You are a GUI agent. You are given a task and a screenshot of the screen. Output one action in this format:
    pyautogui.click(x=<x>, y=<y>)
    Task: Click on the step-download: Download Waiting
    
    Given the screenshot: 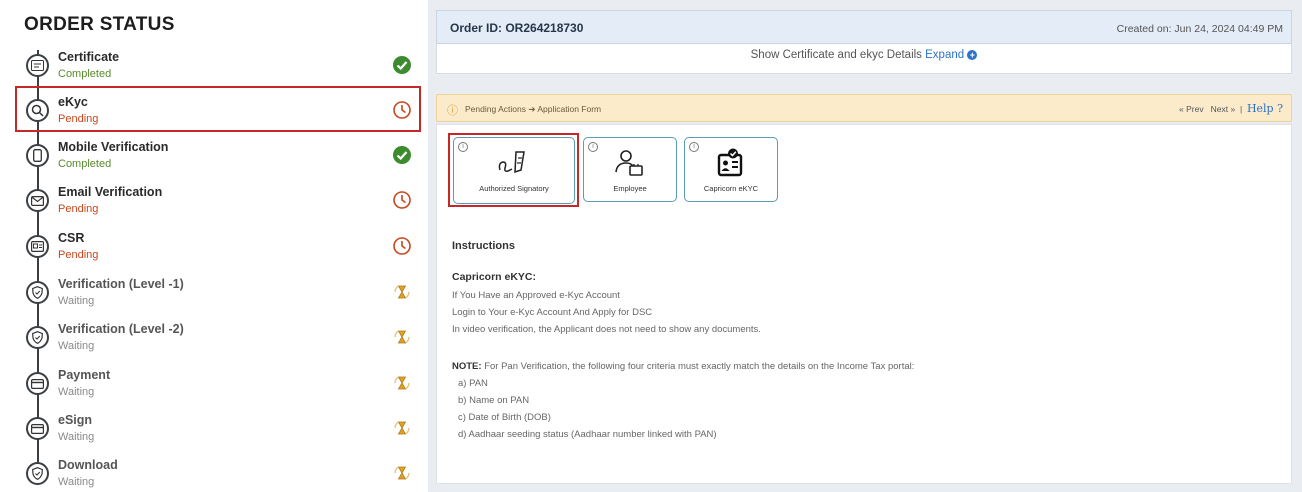 What is the action you would take?
    pyautogui.click(x=214, y=473)
    